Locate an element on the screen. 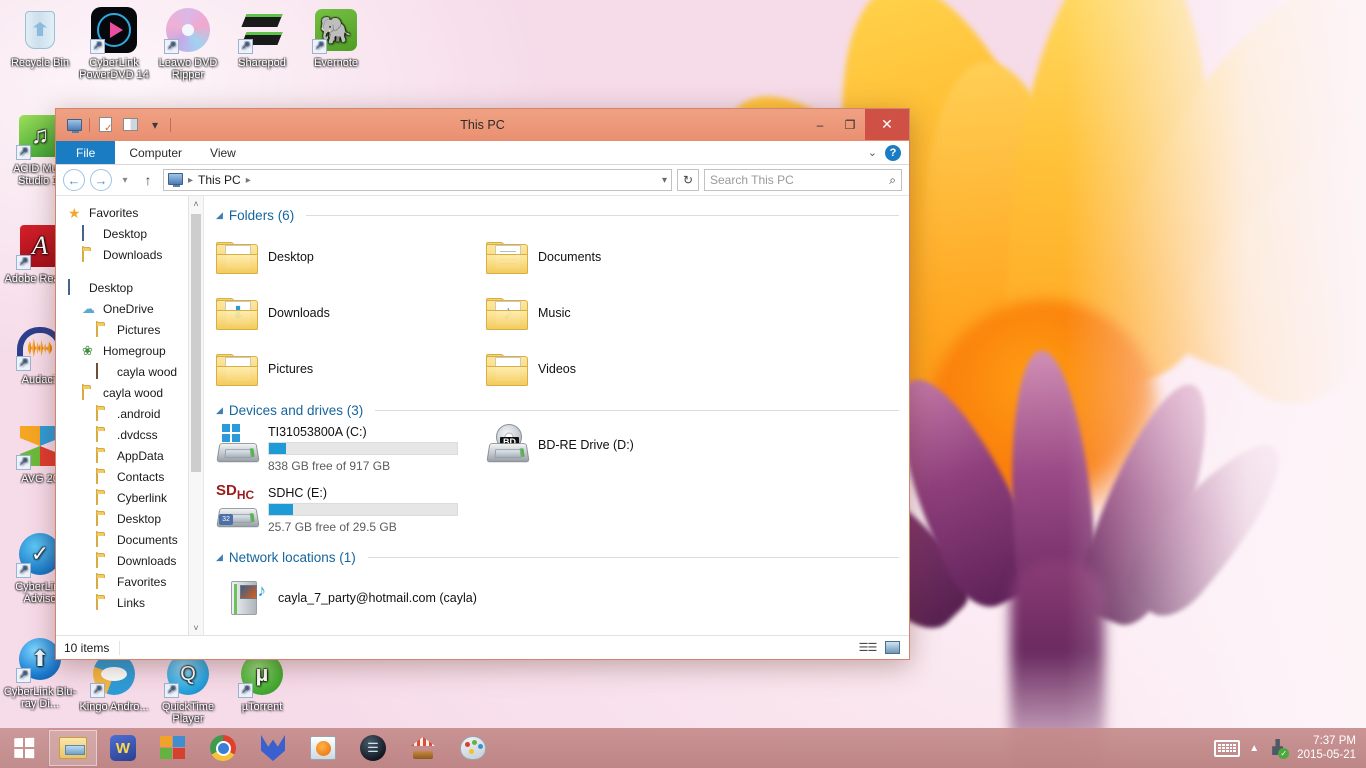 The width and height of the screenshot is (1366, 768). nav-item-label: cayla wood is located at coordinates (133, 392).